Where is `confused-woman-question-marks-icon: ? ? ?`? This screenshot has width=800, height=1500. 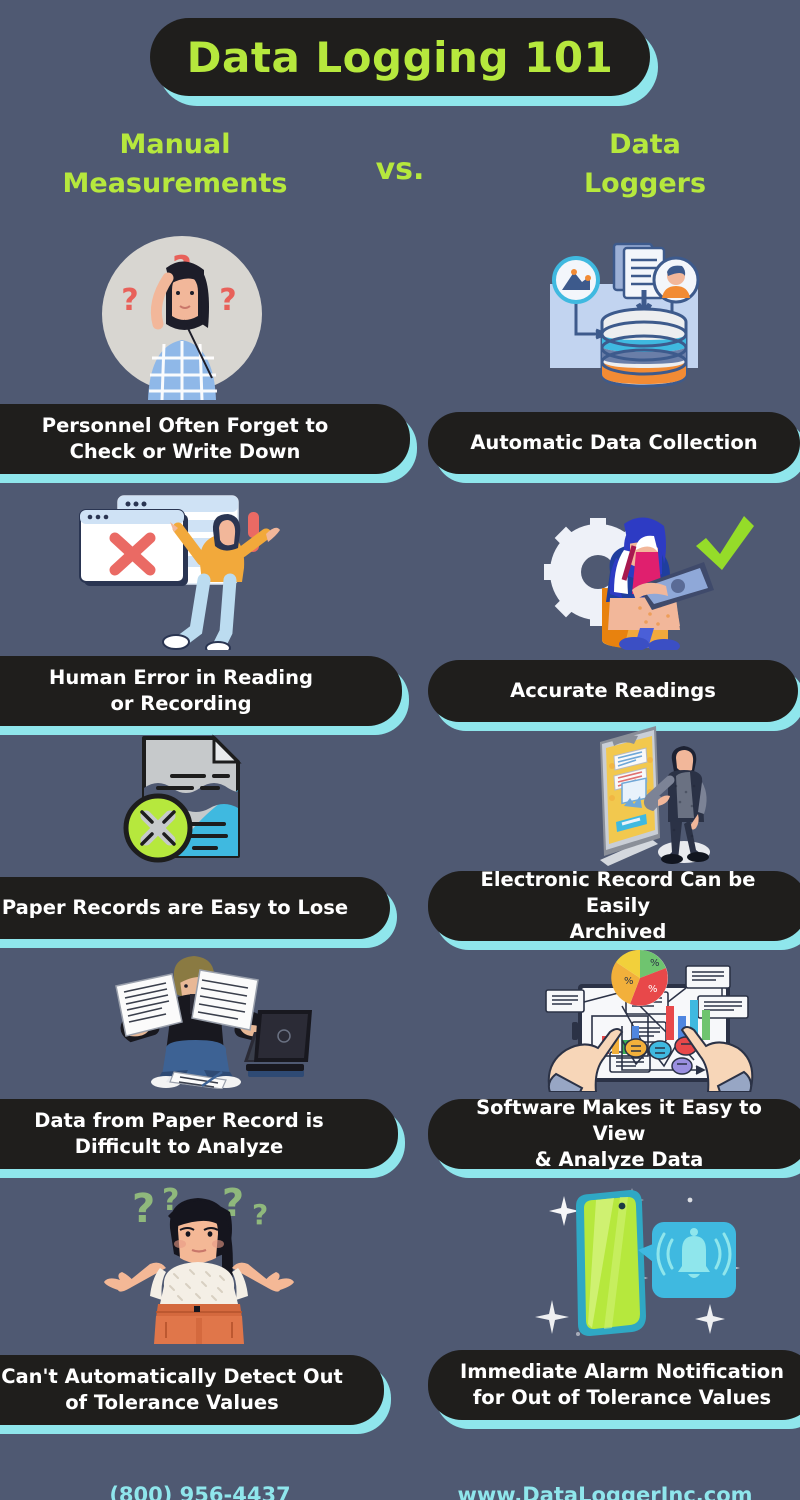 confused-woman-question-marks-icon: ? ? ? is located at coordinates (182, 314).